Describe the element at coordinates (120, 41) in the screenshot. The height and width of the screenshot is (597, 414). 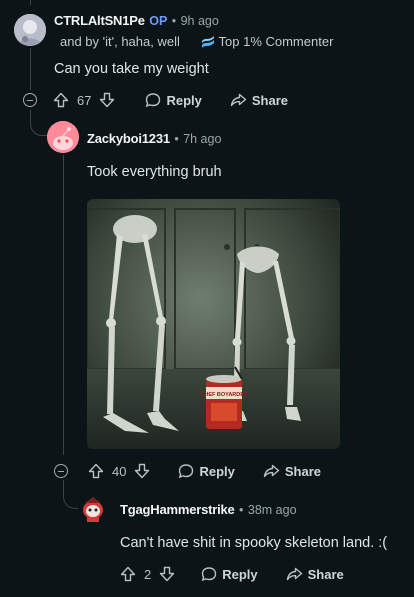
I see `quoted-snippet: and by 'it', haha, well` at that location.